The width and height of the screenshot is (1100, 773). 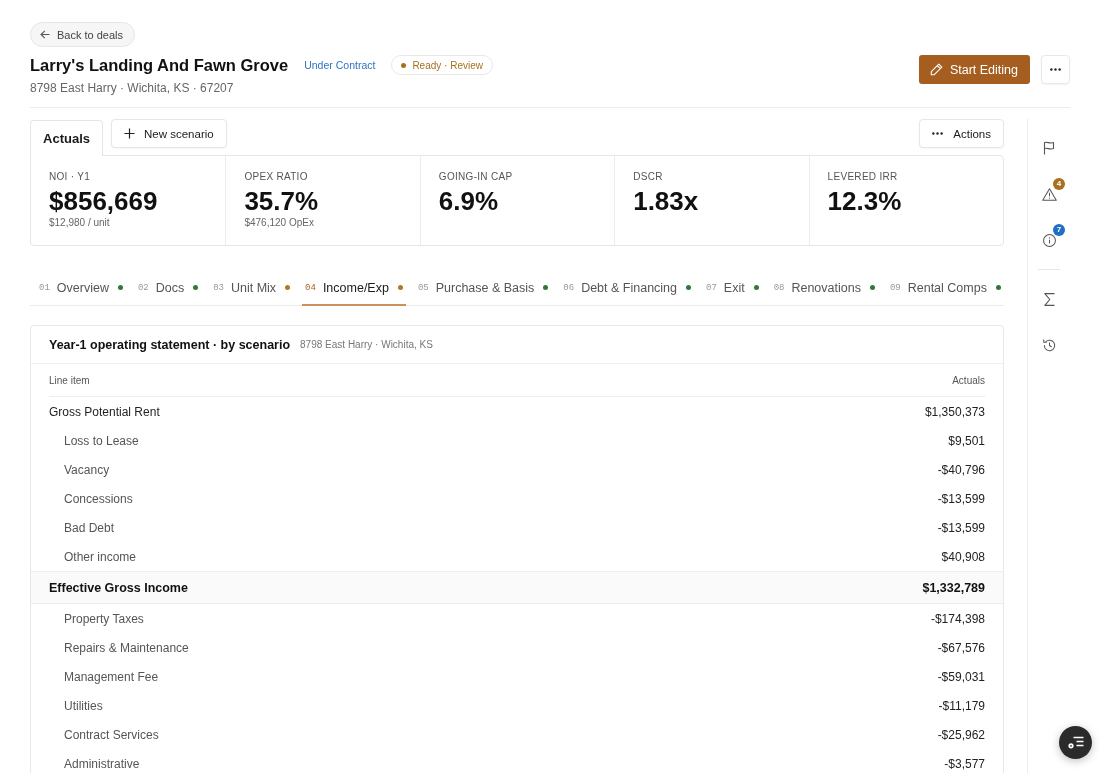 I want to click on kpi-subtext: $12,980 / unit, so click(x=80, y=222).